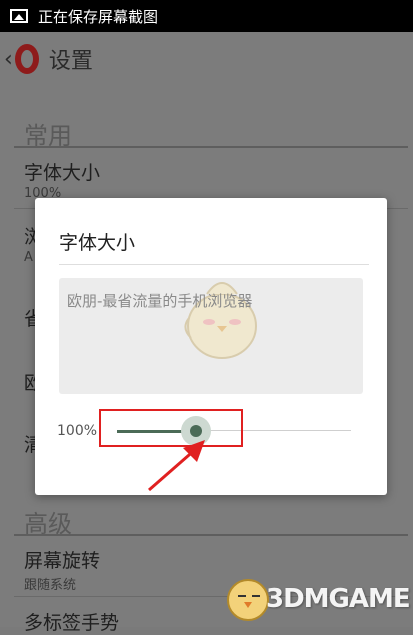  I want to click on setting-browser-value: A, so click(28, 257).